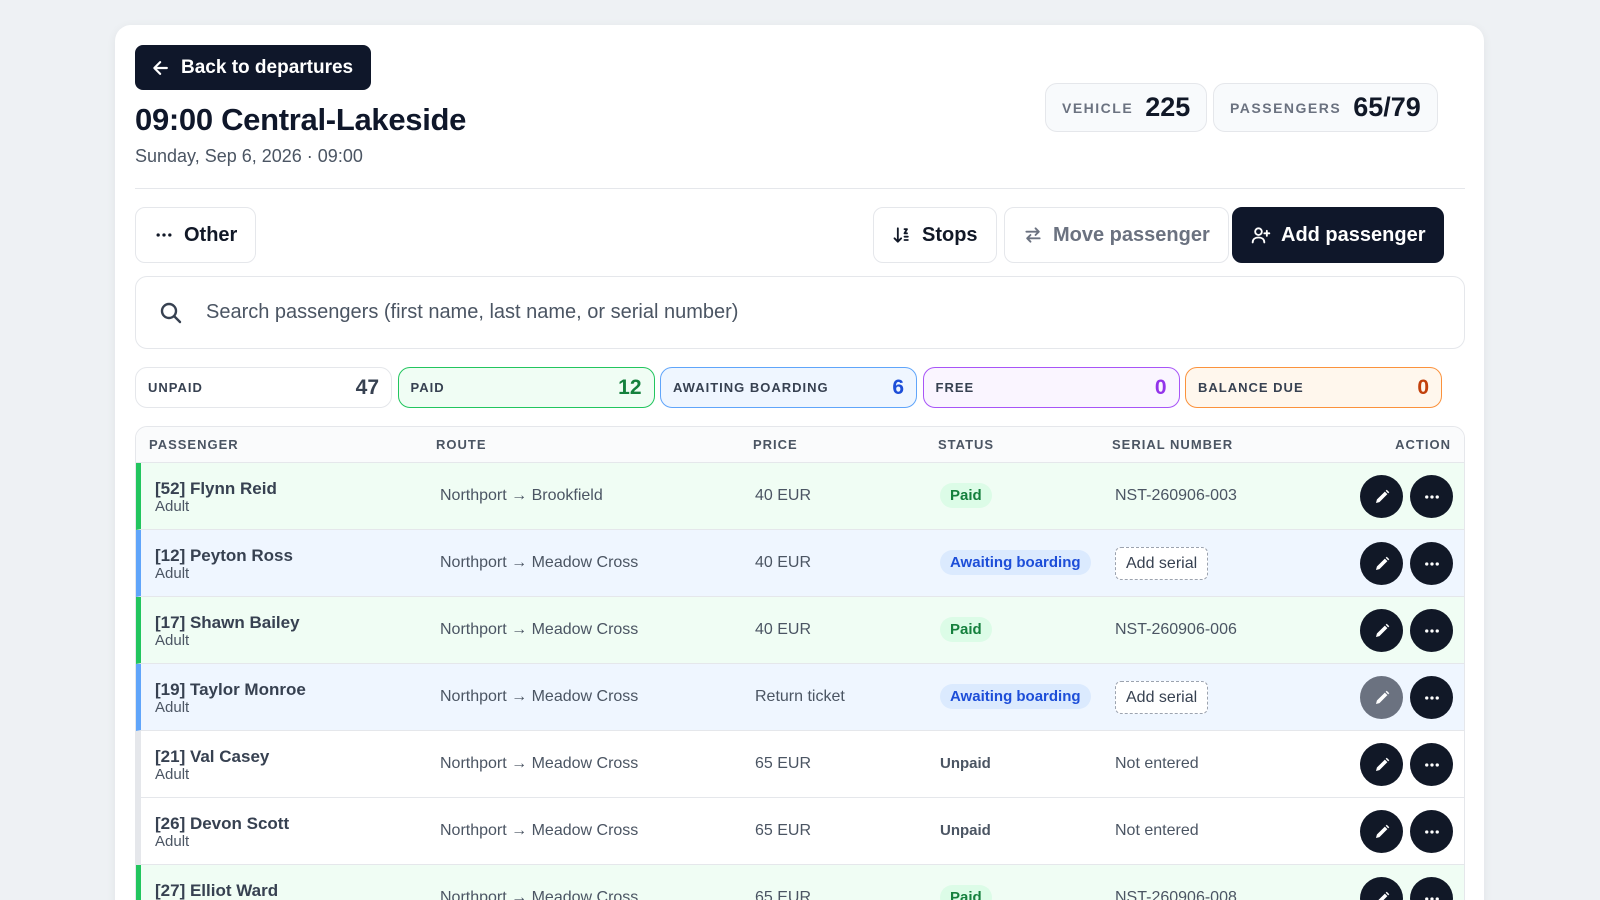  I want to click on header-price: PRICE, so click(775, 444).